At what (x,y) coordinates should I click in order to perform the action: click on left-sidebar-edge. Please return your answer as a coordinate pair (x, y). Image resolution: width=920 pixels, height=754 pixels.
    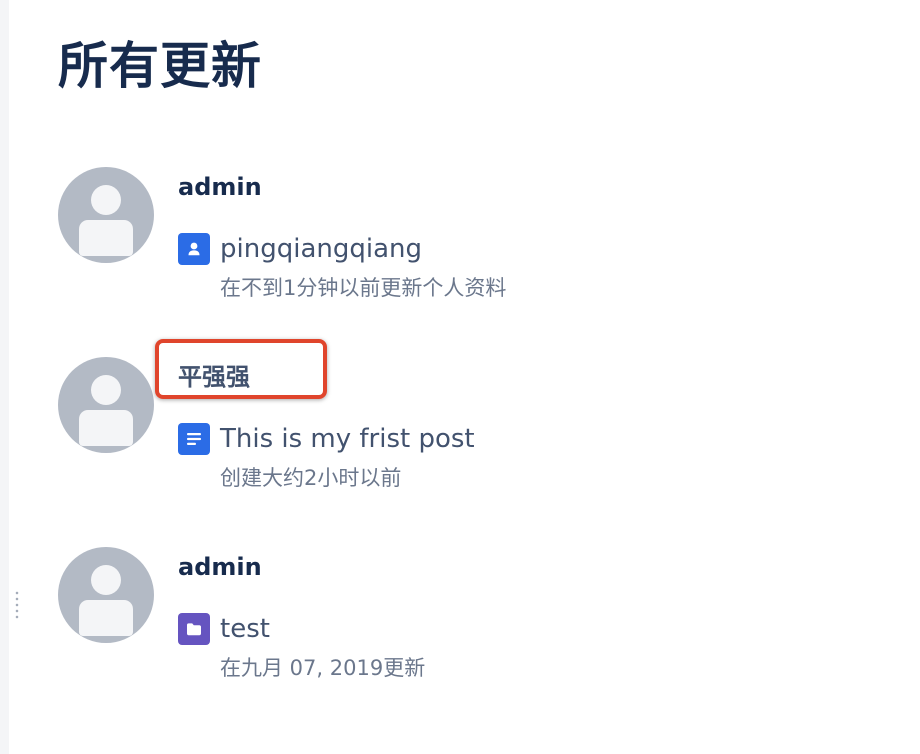
    Looking at the image, I should click on (4, 377).